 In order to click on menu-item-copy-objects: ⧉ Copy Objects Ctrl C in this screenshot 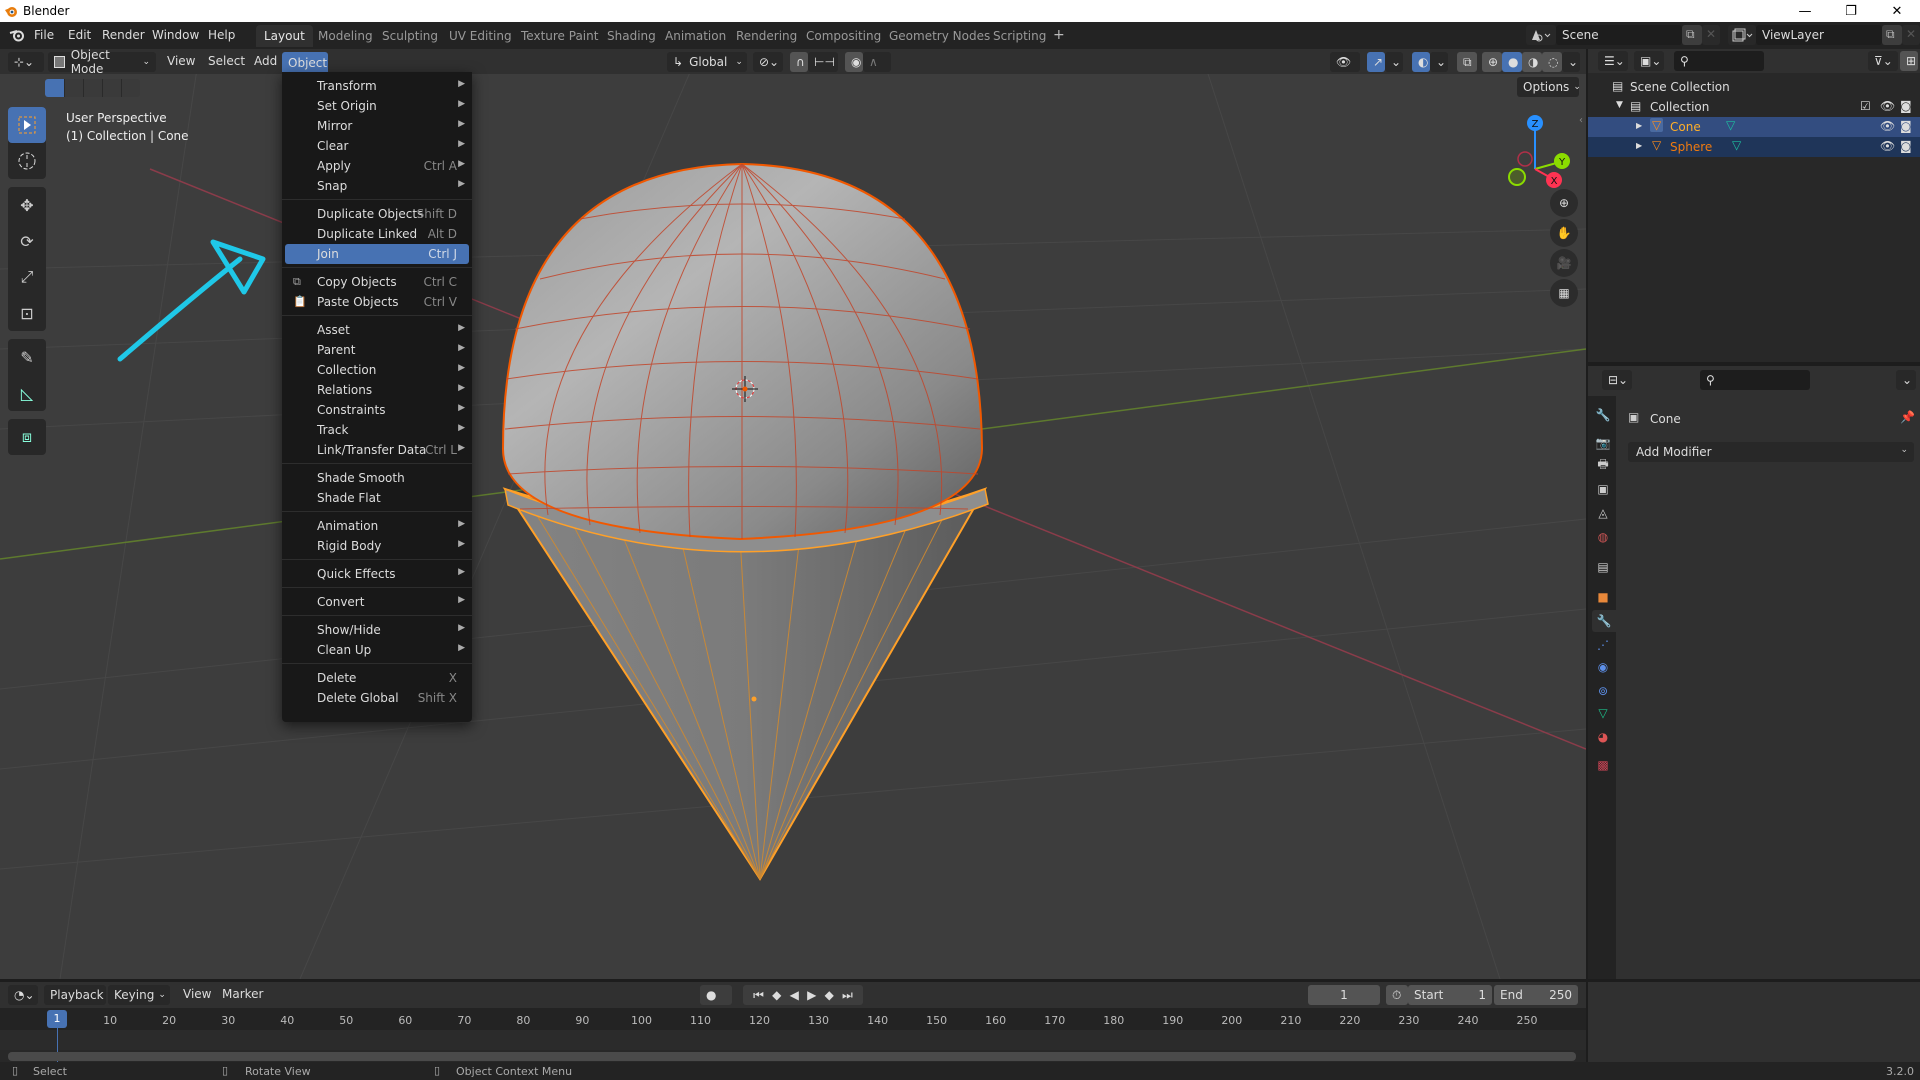, I will do `click(377, 282)`.